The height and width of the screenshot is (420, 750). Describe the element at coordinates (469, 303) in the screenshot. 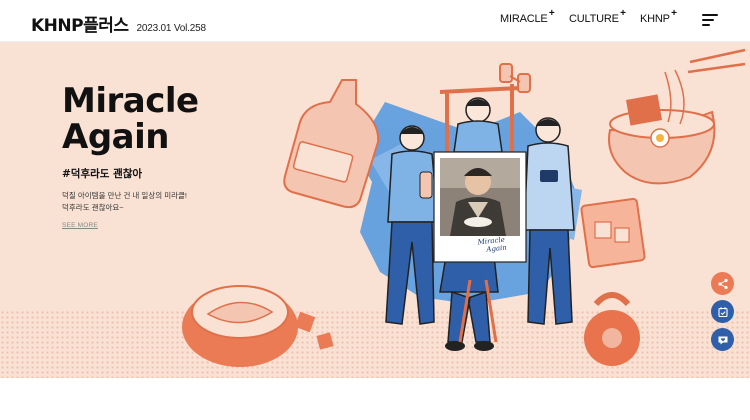

I see `person-seated` at that location.